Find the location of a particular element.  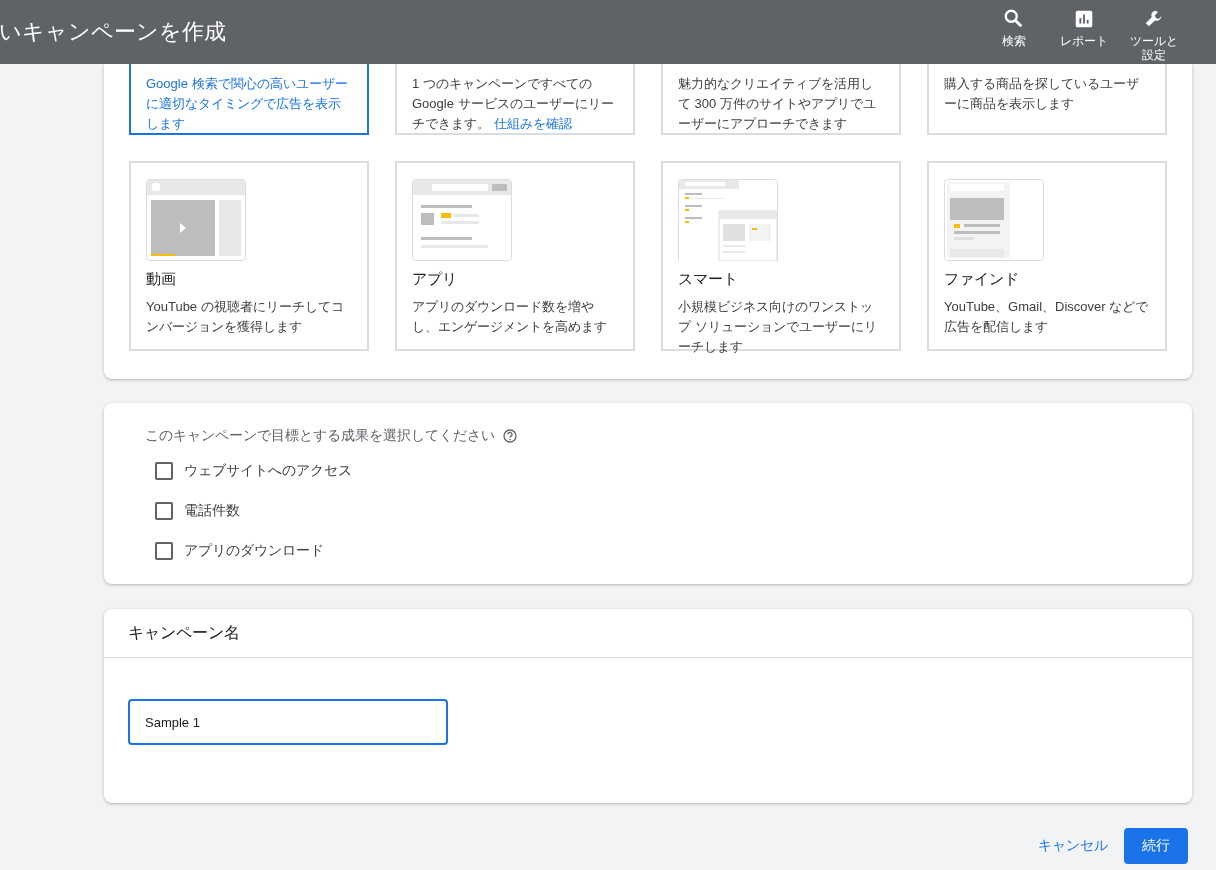

goal-question: このキャンペーンで目標とする成果を選択してください is located at coordinates (320, 436).